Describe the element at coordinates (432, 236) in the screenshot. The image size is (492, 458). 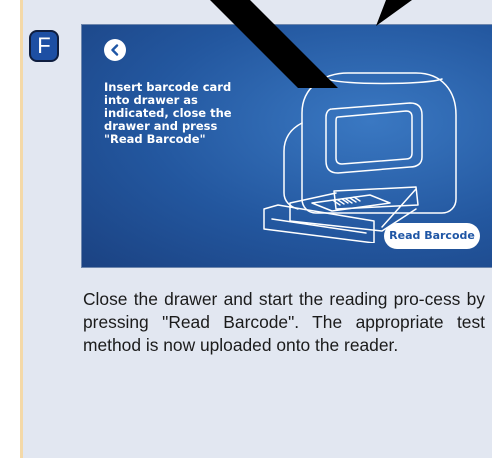
I see `read-barcode-button: Read Barcode` at that location.